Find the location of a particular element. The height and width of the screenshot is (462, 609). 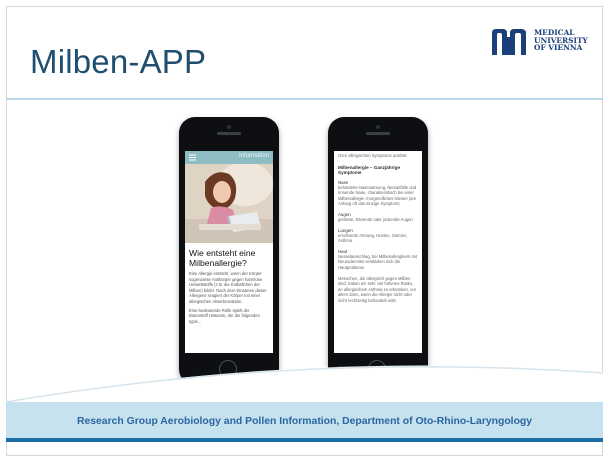

title-divider is located at coordinates (304, 99).